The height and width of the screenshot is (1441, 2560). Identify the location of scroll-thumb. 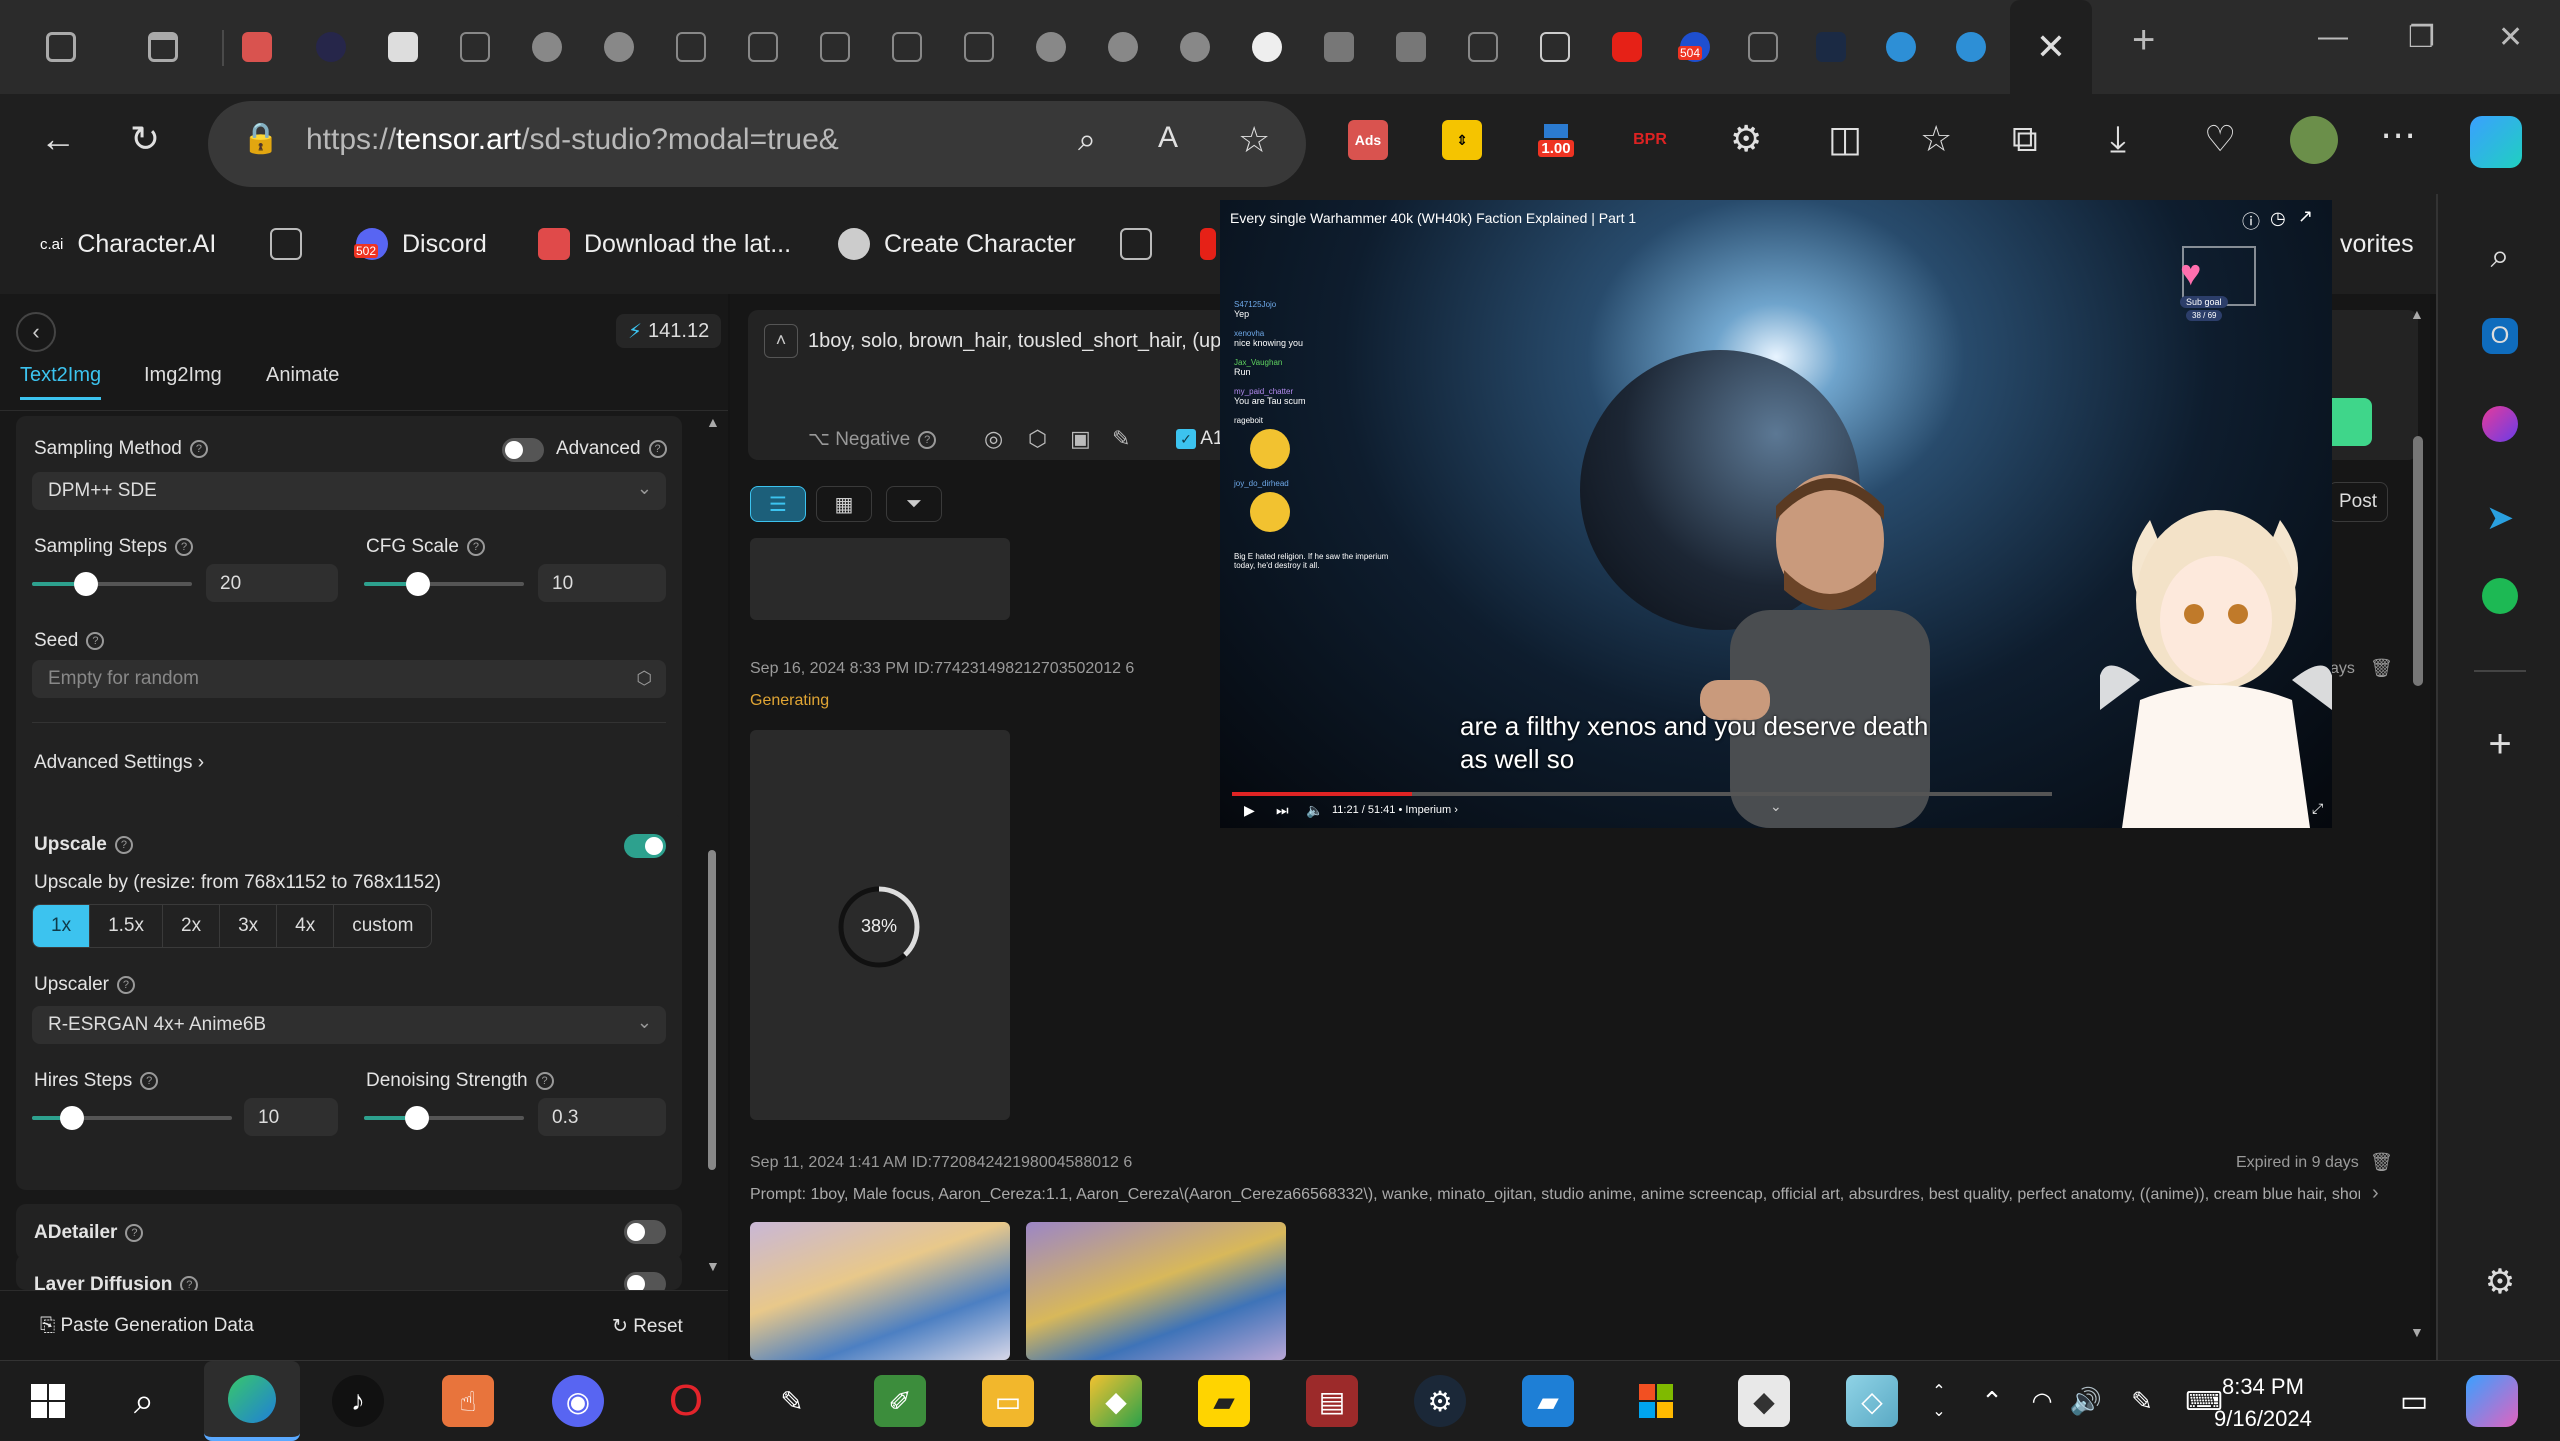
(2418, 561).